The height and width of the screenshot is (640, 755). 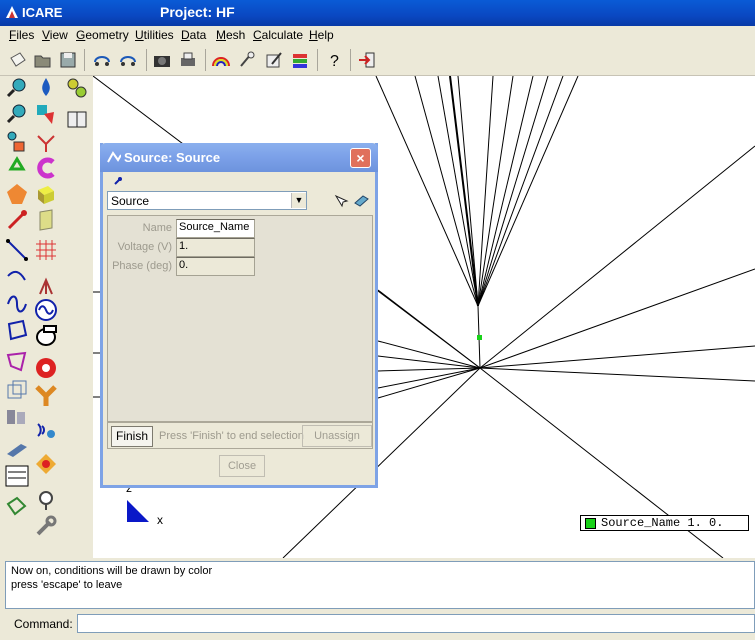 I want to click on nodes-elems-icon, so click(x=17, y=476).